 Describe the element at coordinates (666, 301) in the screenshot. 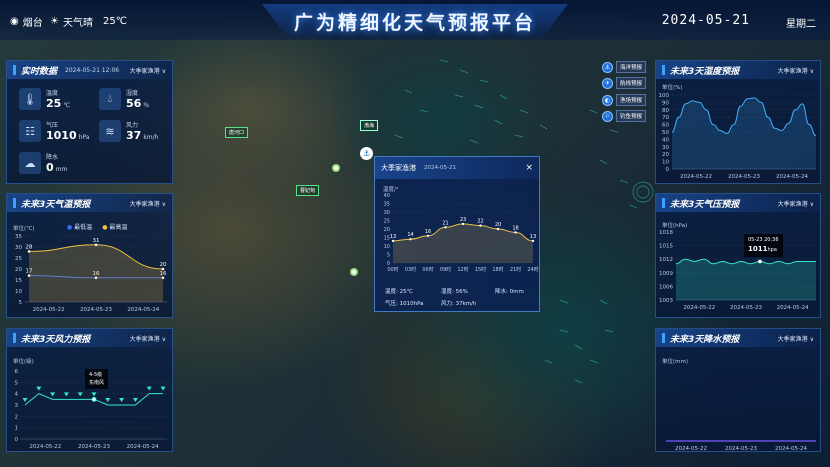

I see `y-tick-label: 1003` at that location.